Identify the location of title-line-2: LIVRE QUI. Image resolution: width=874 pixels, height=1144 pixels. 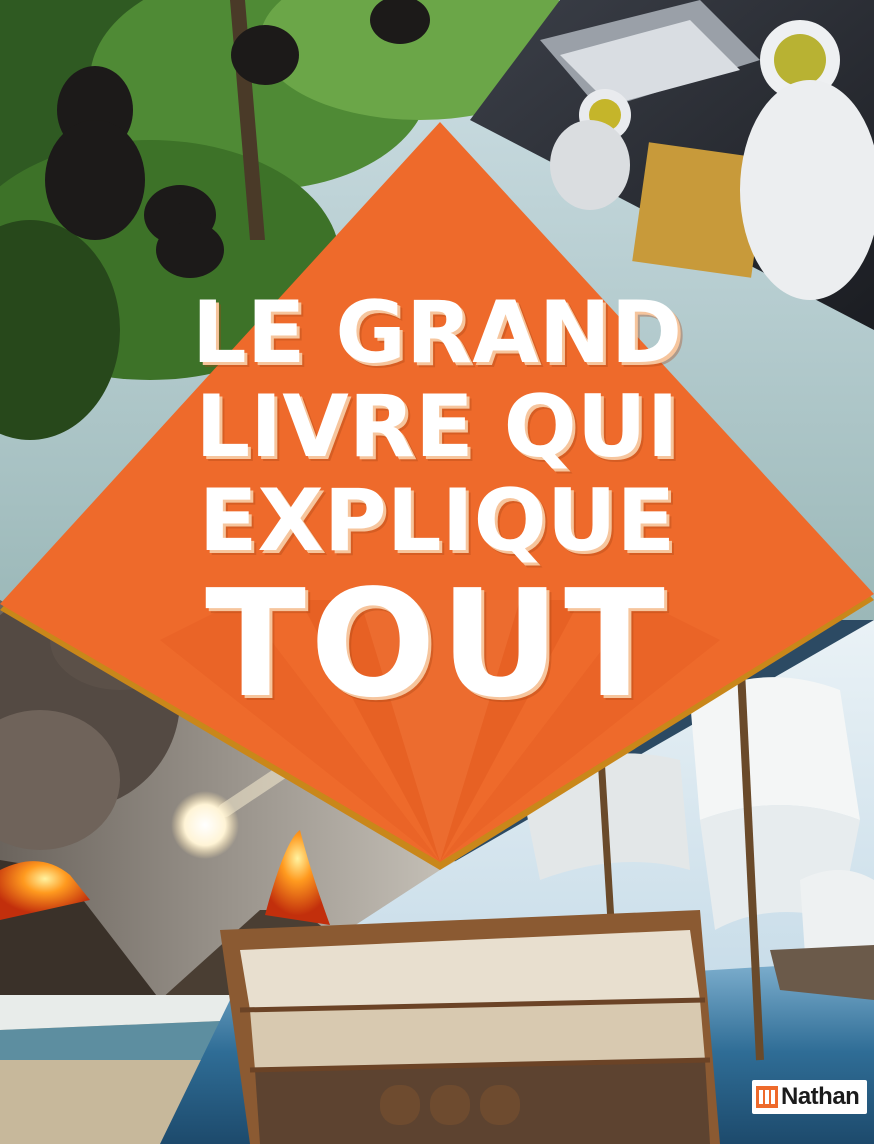
(437, 427).